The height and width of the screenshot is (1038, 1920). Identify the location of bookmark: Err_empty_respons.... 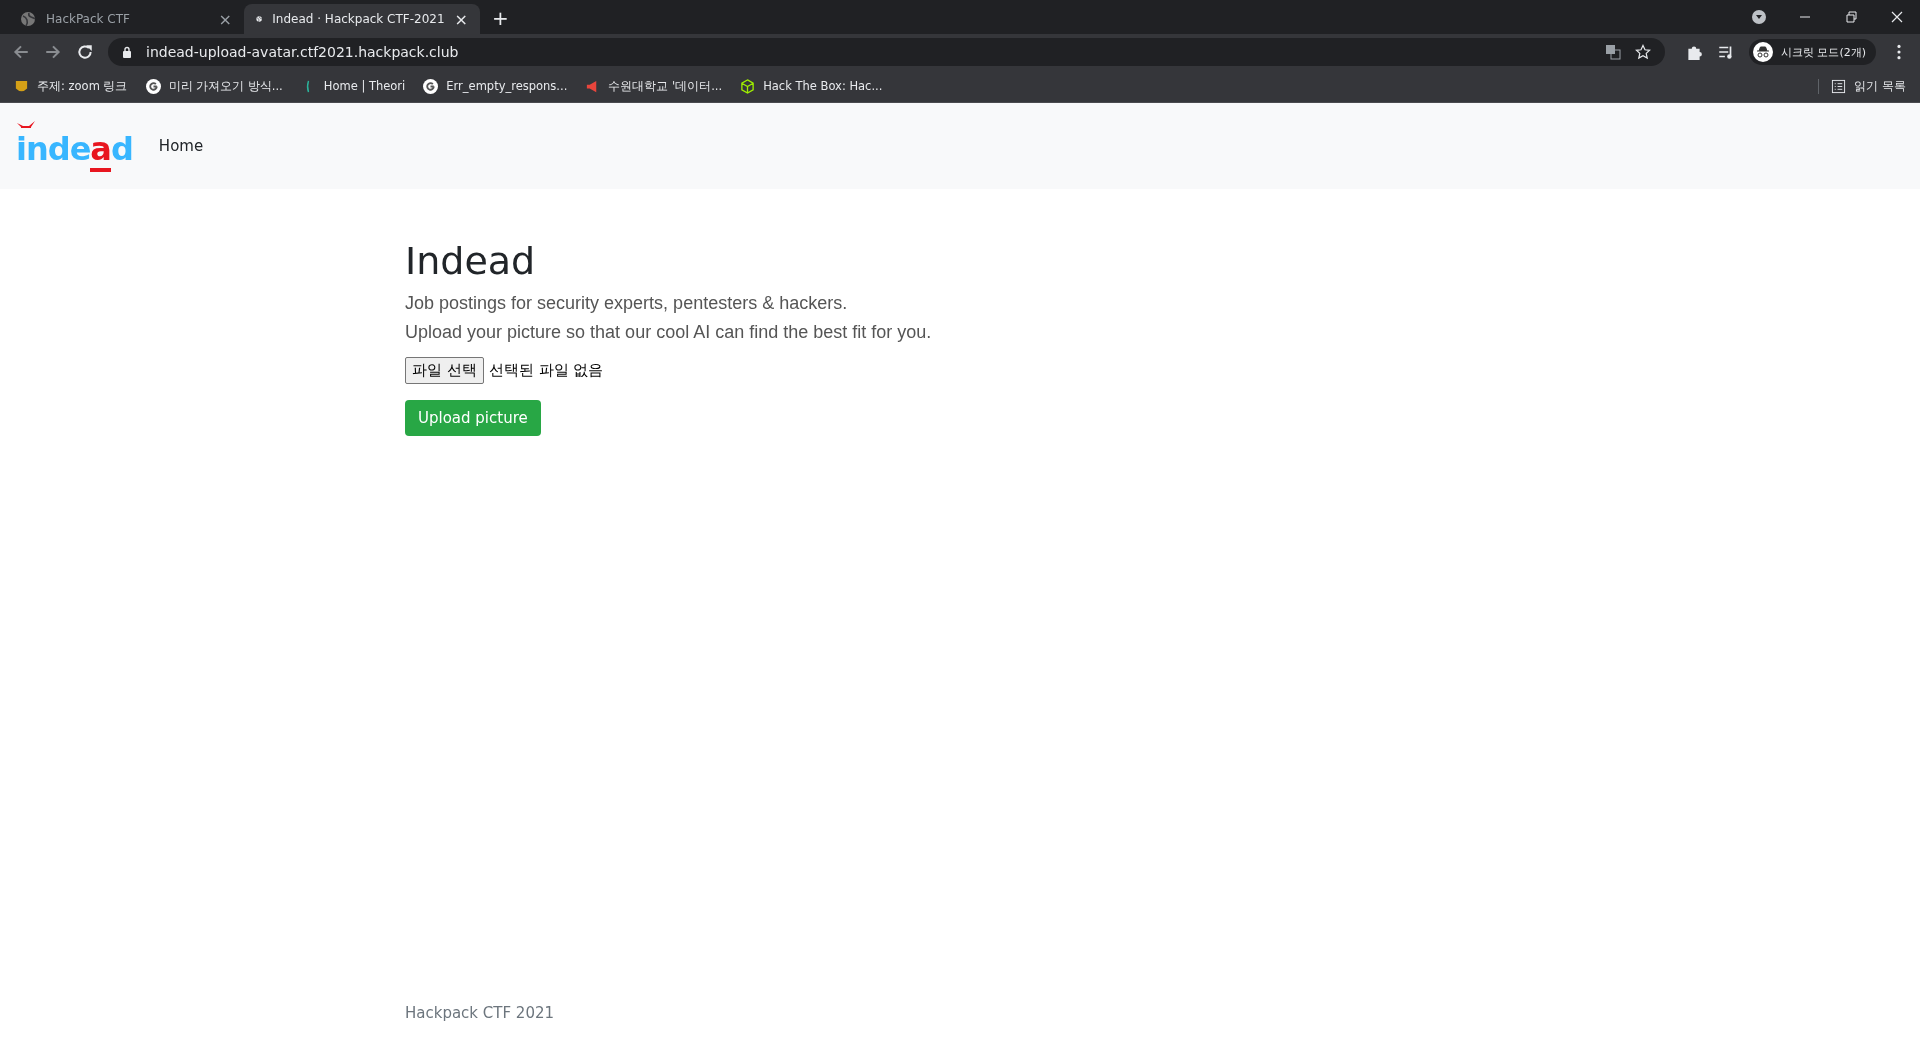
(495, 86).